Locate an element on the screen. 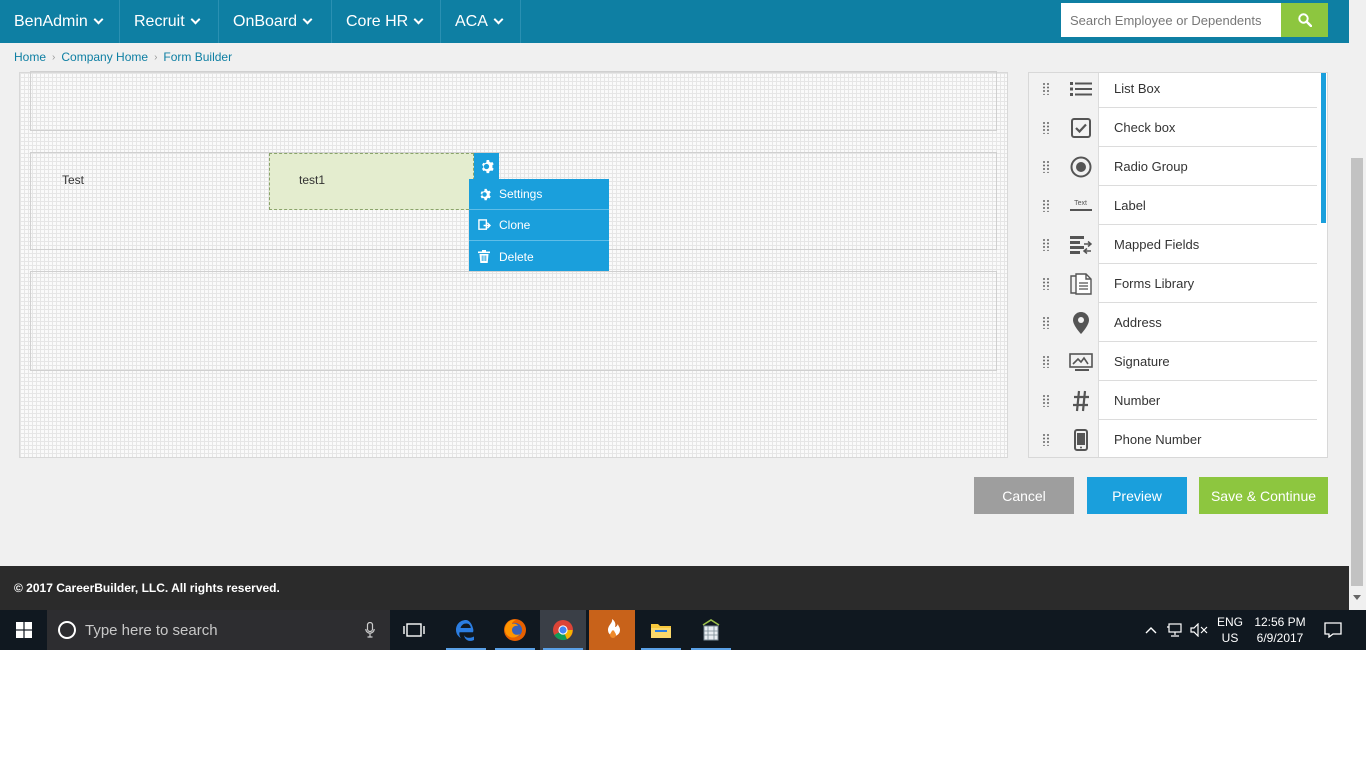 The image size is (1366, 768). nav-benadmin: BenAdmin is located at coordinates (60, 21).